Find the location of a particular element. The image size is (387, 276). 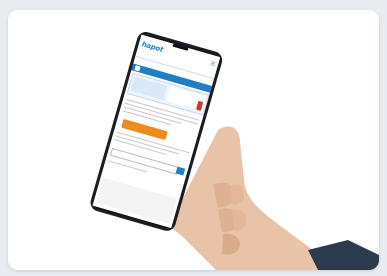

banner-icon is located at coordinates (137, 68).